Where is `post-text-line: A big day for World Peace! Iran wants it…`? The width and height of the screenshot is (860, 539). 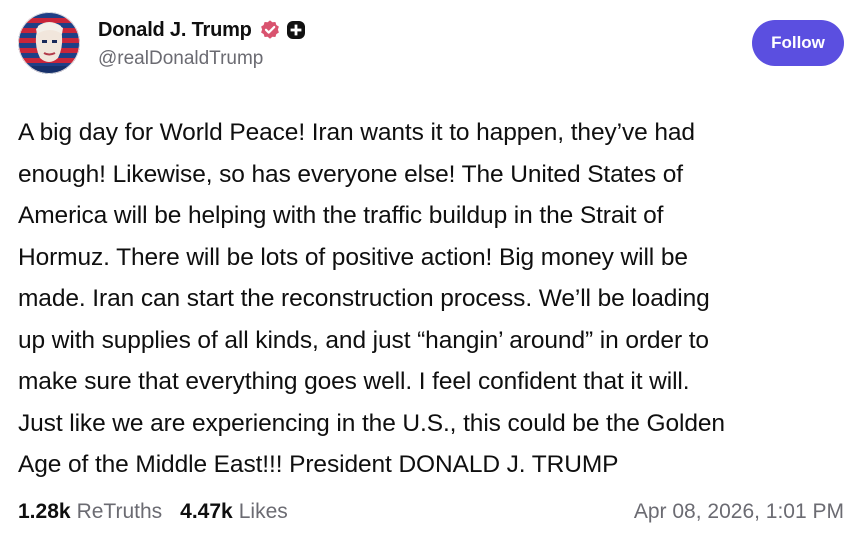
post-text-line: A big day for World Peace! Iran wants it… is located at coordinates (356, 132).